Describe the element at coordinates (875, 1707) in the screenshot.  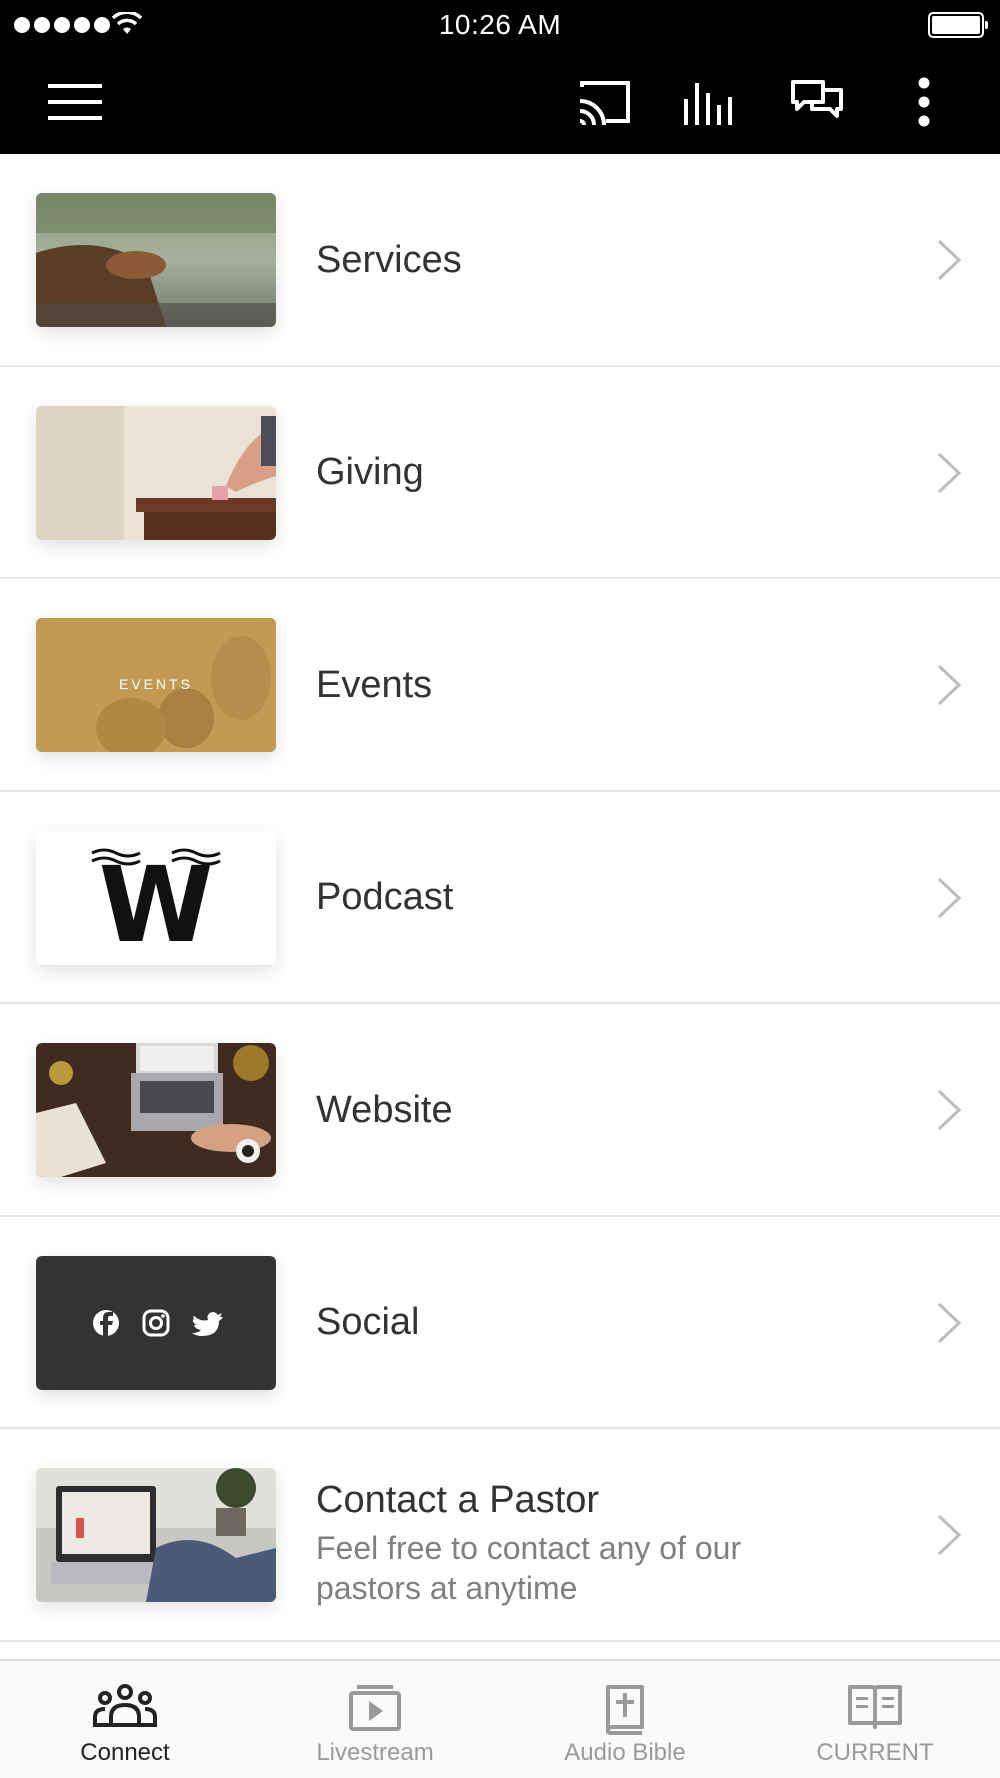
I see `open-book-icon` at that location.